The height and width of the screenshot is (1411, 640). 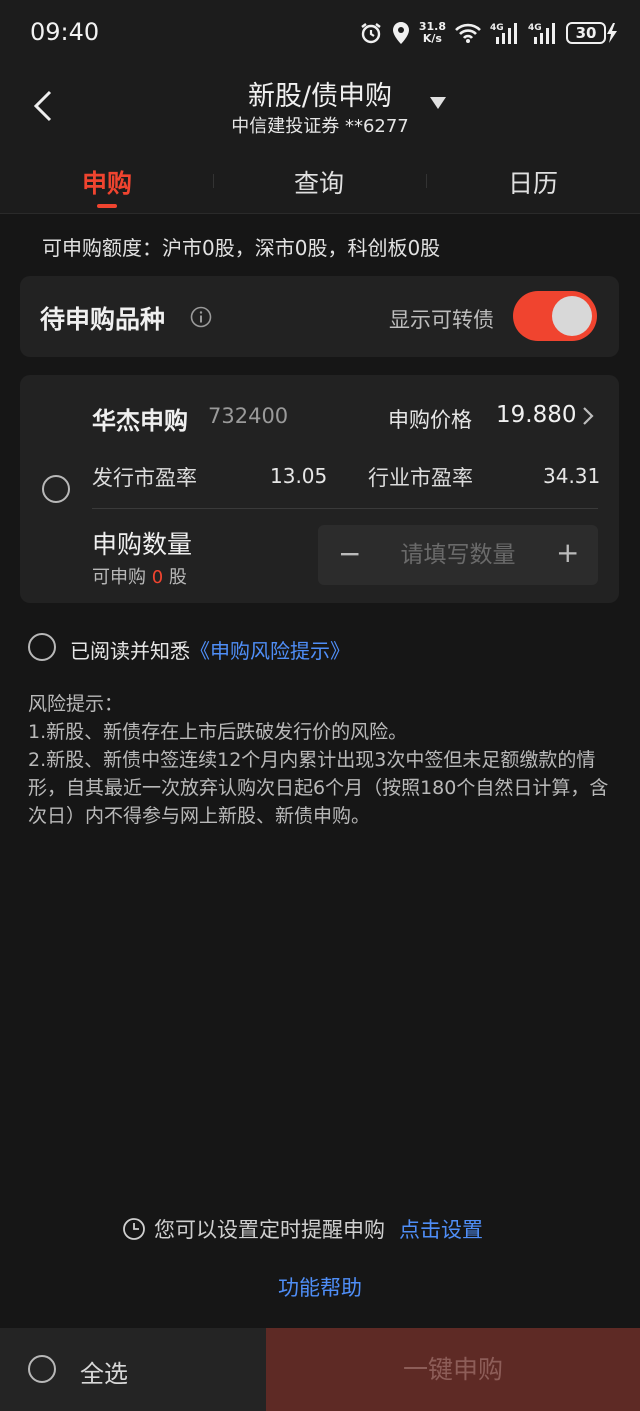 I want to click on tab-bar: 申购 查询 日历, so click(x=320, y=180).